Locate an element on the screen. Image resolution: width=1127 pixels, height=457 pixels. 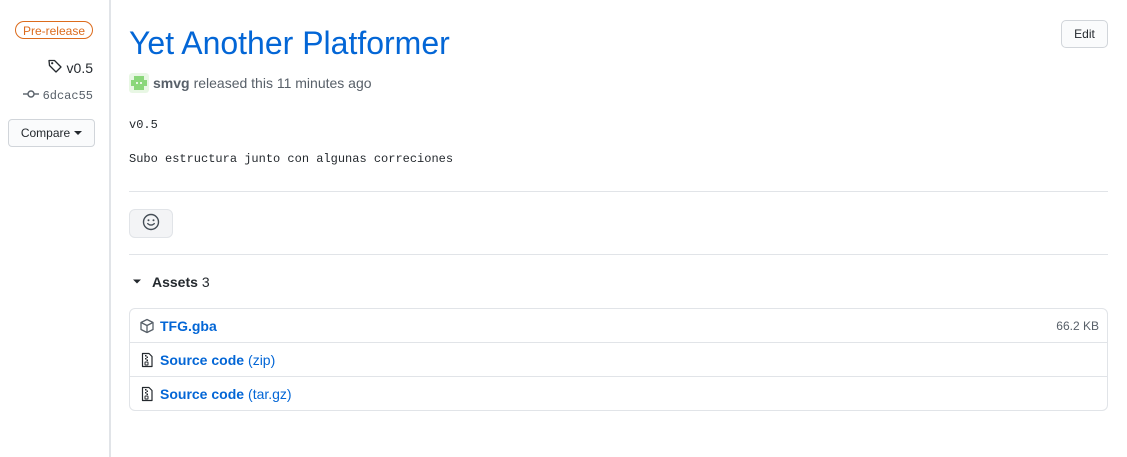
asset-row-tfg-gba: TFG.gba 66.2 KB is located at coordinates (618, 325).